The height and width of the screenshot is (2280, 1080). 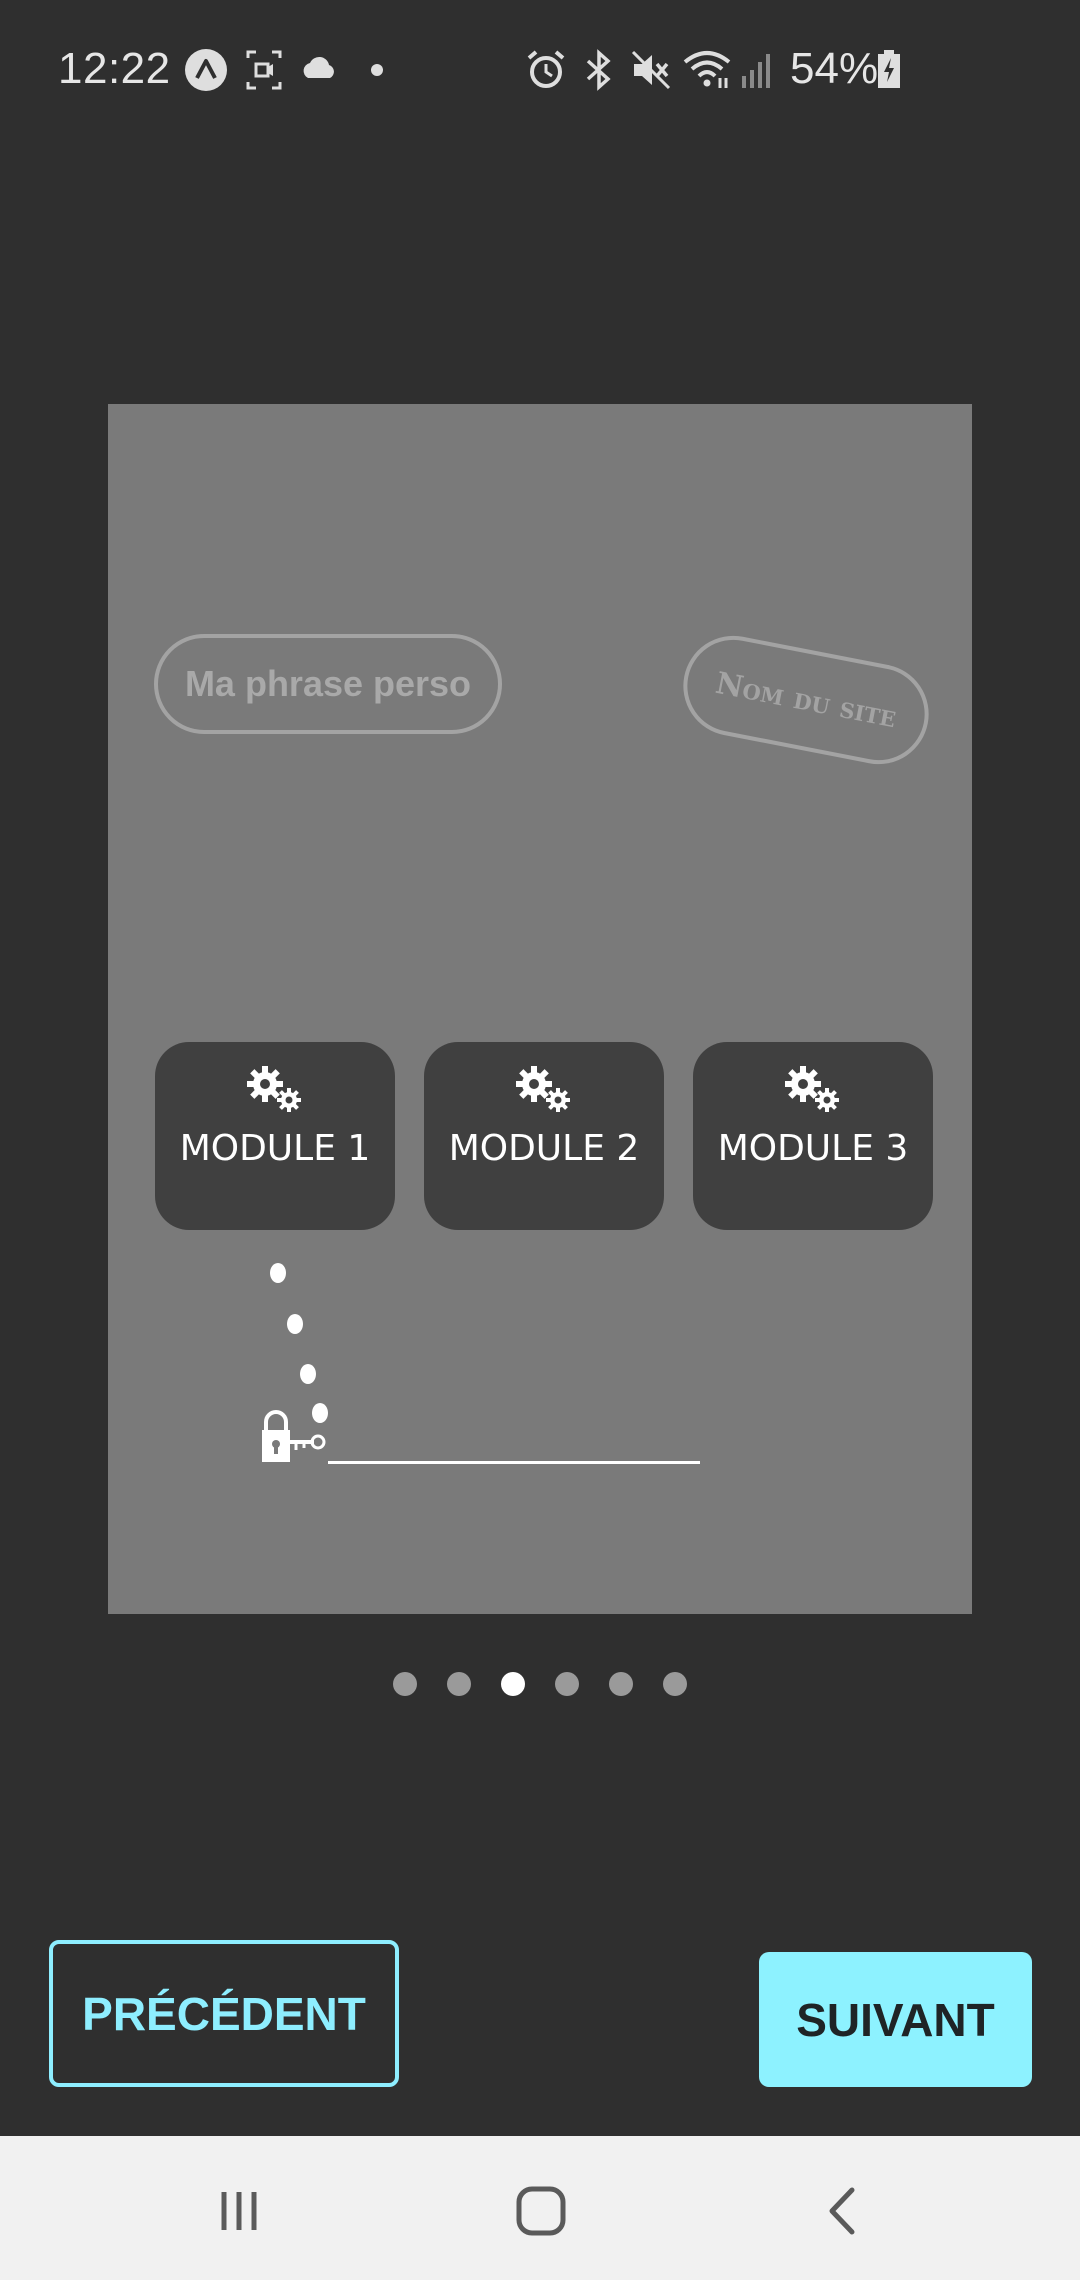 I want to click on bluetooth-icon, so click(x=598, y=70).